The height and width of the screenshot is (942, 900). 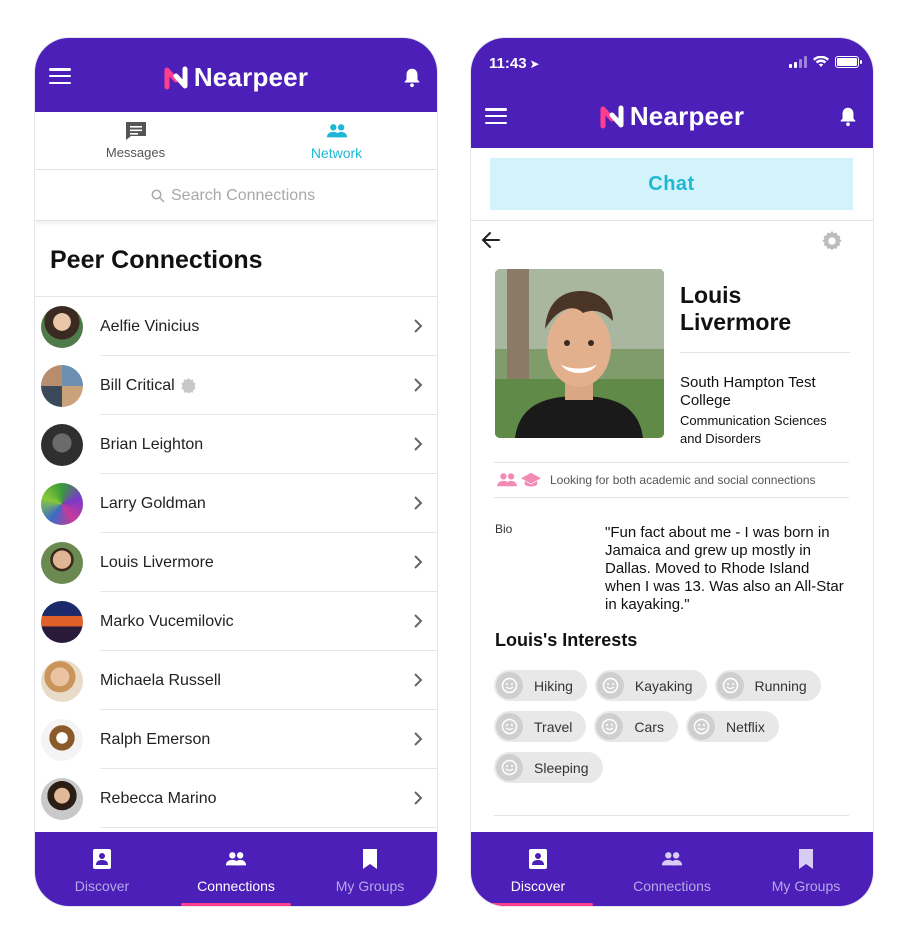 What do you see at coordinates (553, 726) in the screenshot?
I see `interest-label: Travel` at bounding box center [553, 726].